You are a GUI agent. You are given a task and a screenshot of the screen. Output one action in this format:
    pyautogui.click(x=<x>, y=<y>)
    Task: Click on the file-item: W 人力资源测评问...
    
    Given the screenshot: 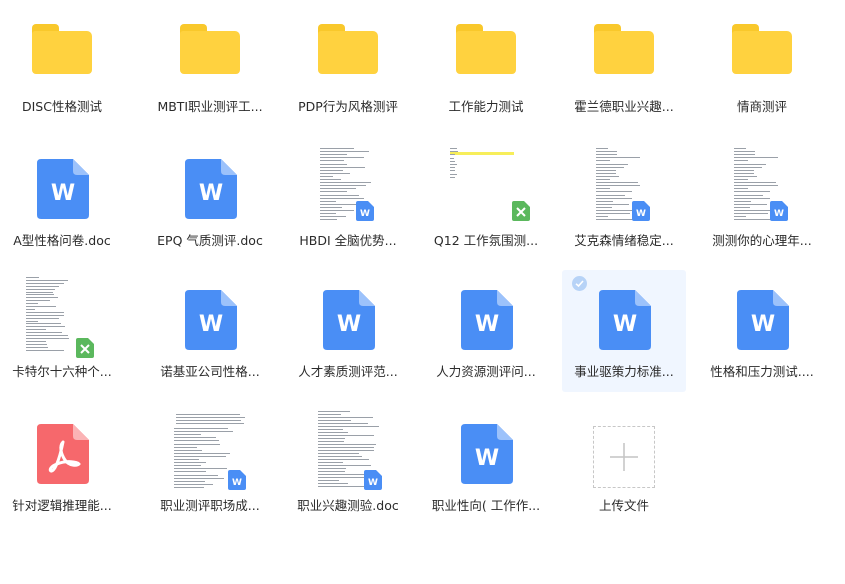 What is the action you would take?
    pyautogui.click(x=486, y=331)
    